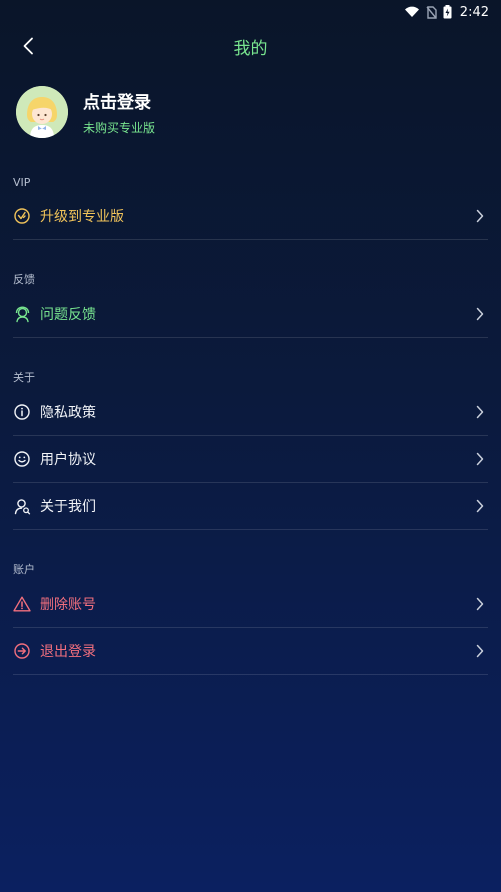 The image size is (501, 892). What do you see at coordinates (68, 605) in the screenshot?
I see `menu-label-delete-account: 删除账号` at bounding box center [68, 605].